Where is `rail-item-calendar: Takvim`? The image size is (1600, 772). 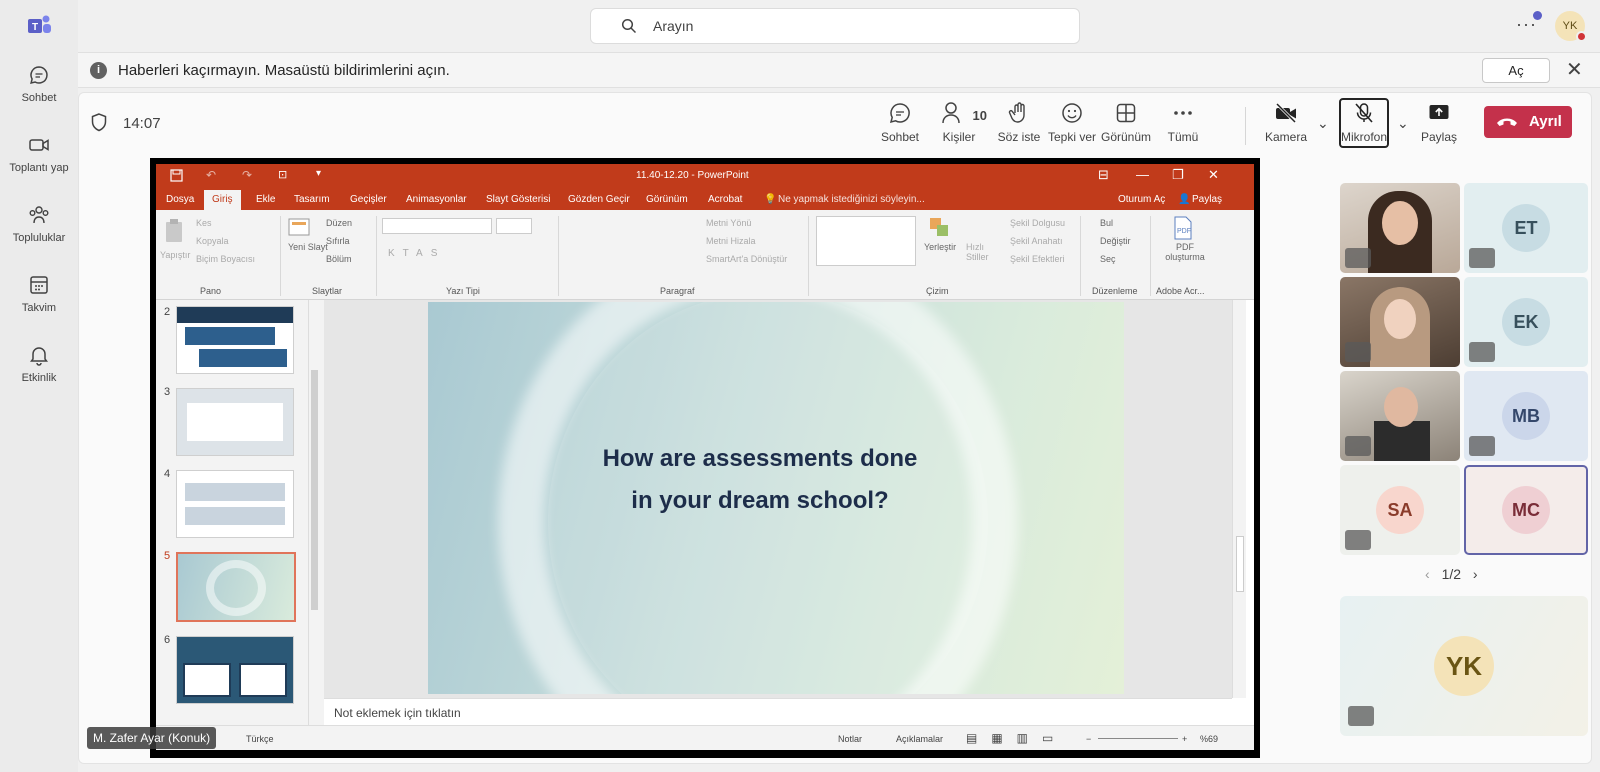
rail-item-calendar: Takvim is located at coordinates (39, 294).